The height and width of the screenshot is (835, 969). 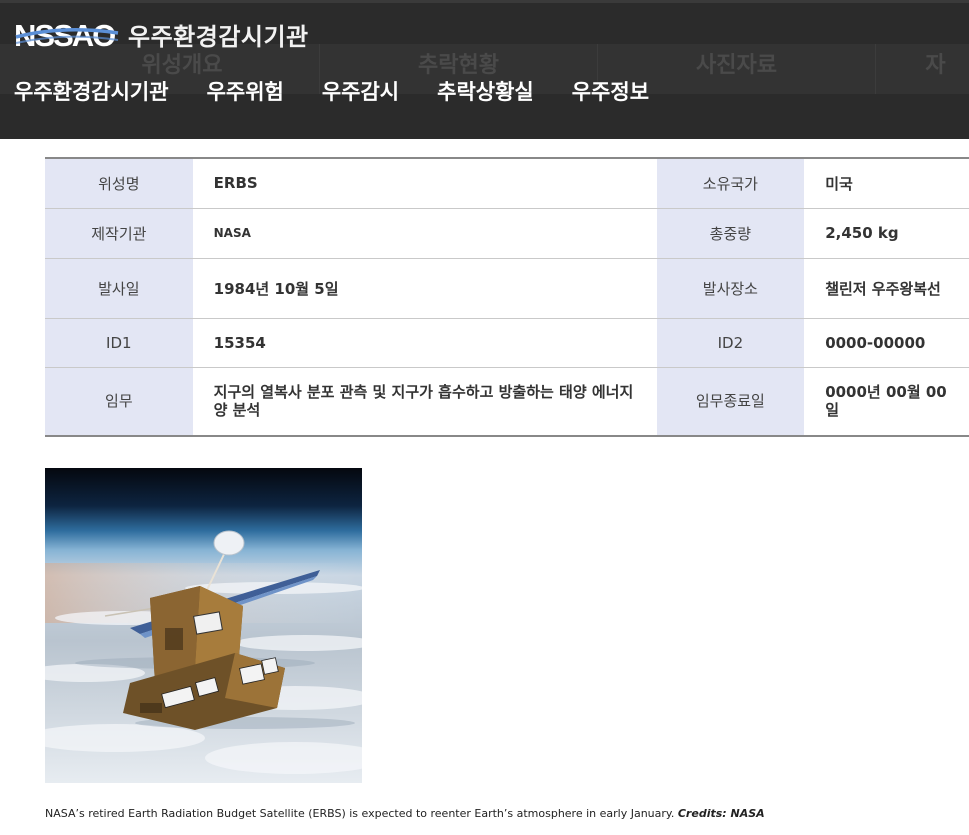 I want to click on nav-item-reentry-room: 추락상황실, so click(x=485, y=91).